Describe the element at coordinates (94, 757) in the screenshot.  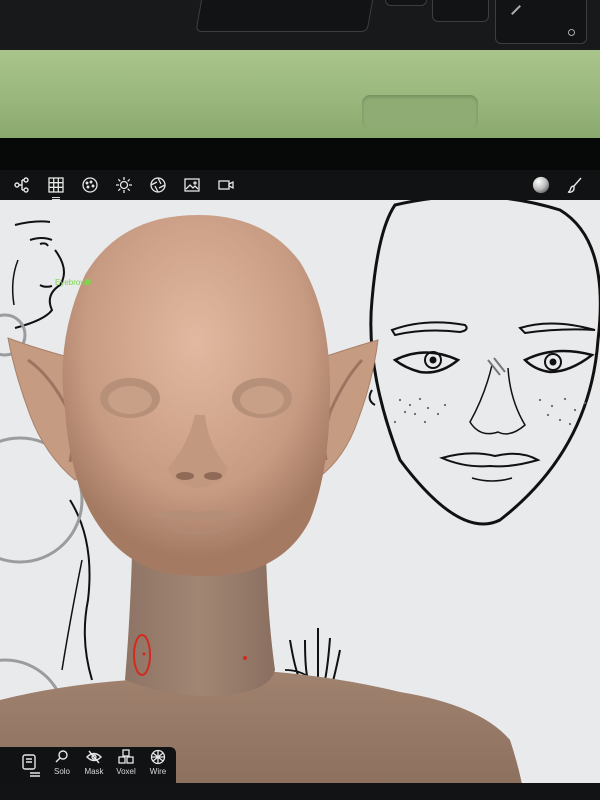
I see `eye-slash-icon` at that location.